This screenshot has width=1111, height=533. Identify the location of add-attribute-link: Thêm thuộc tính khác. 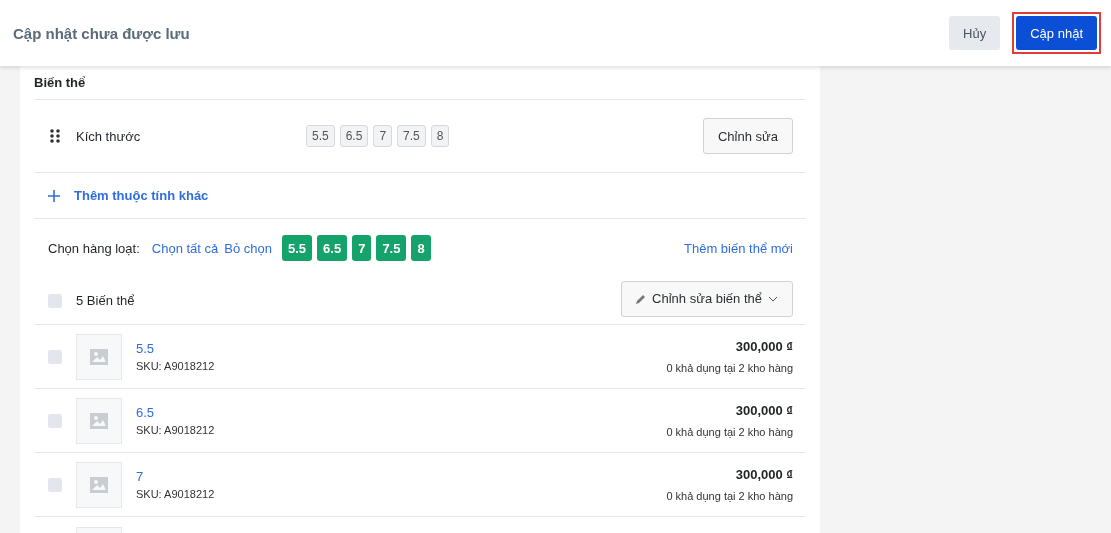
(141, 195).